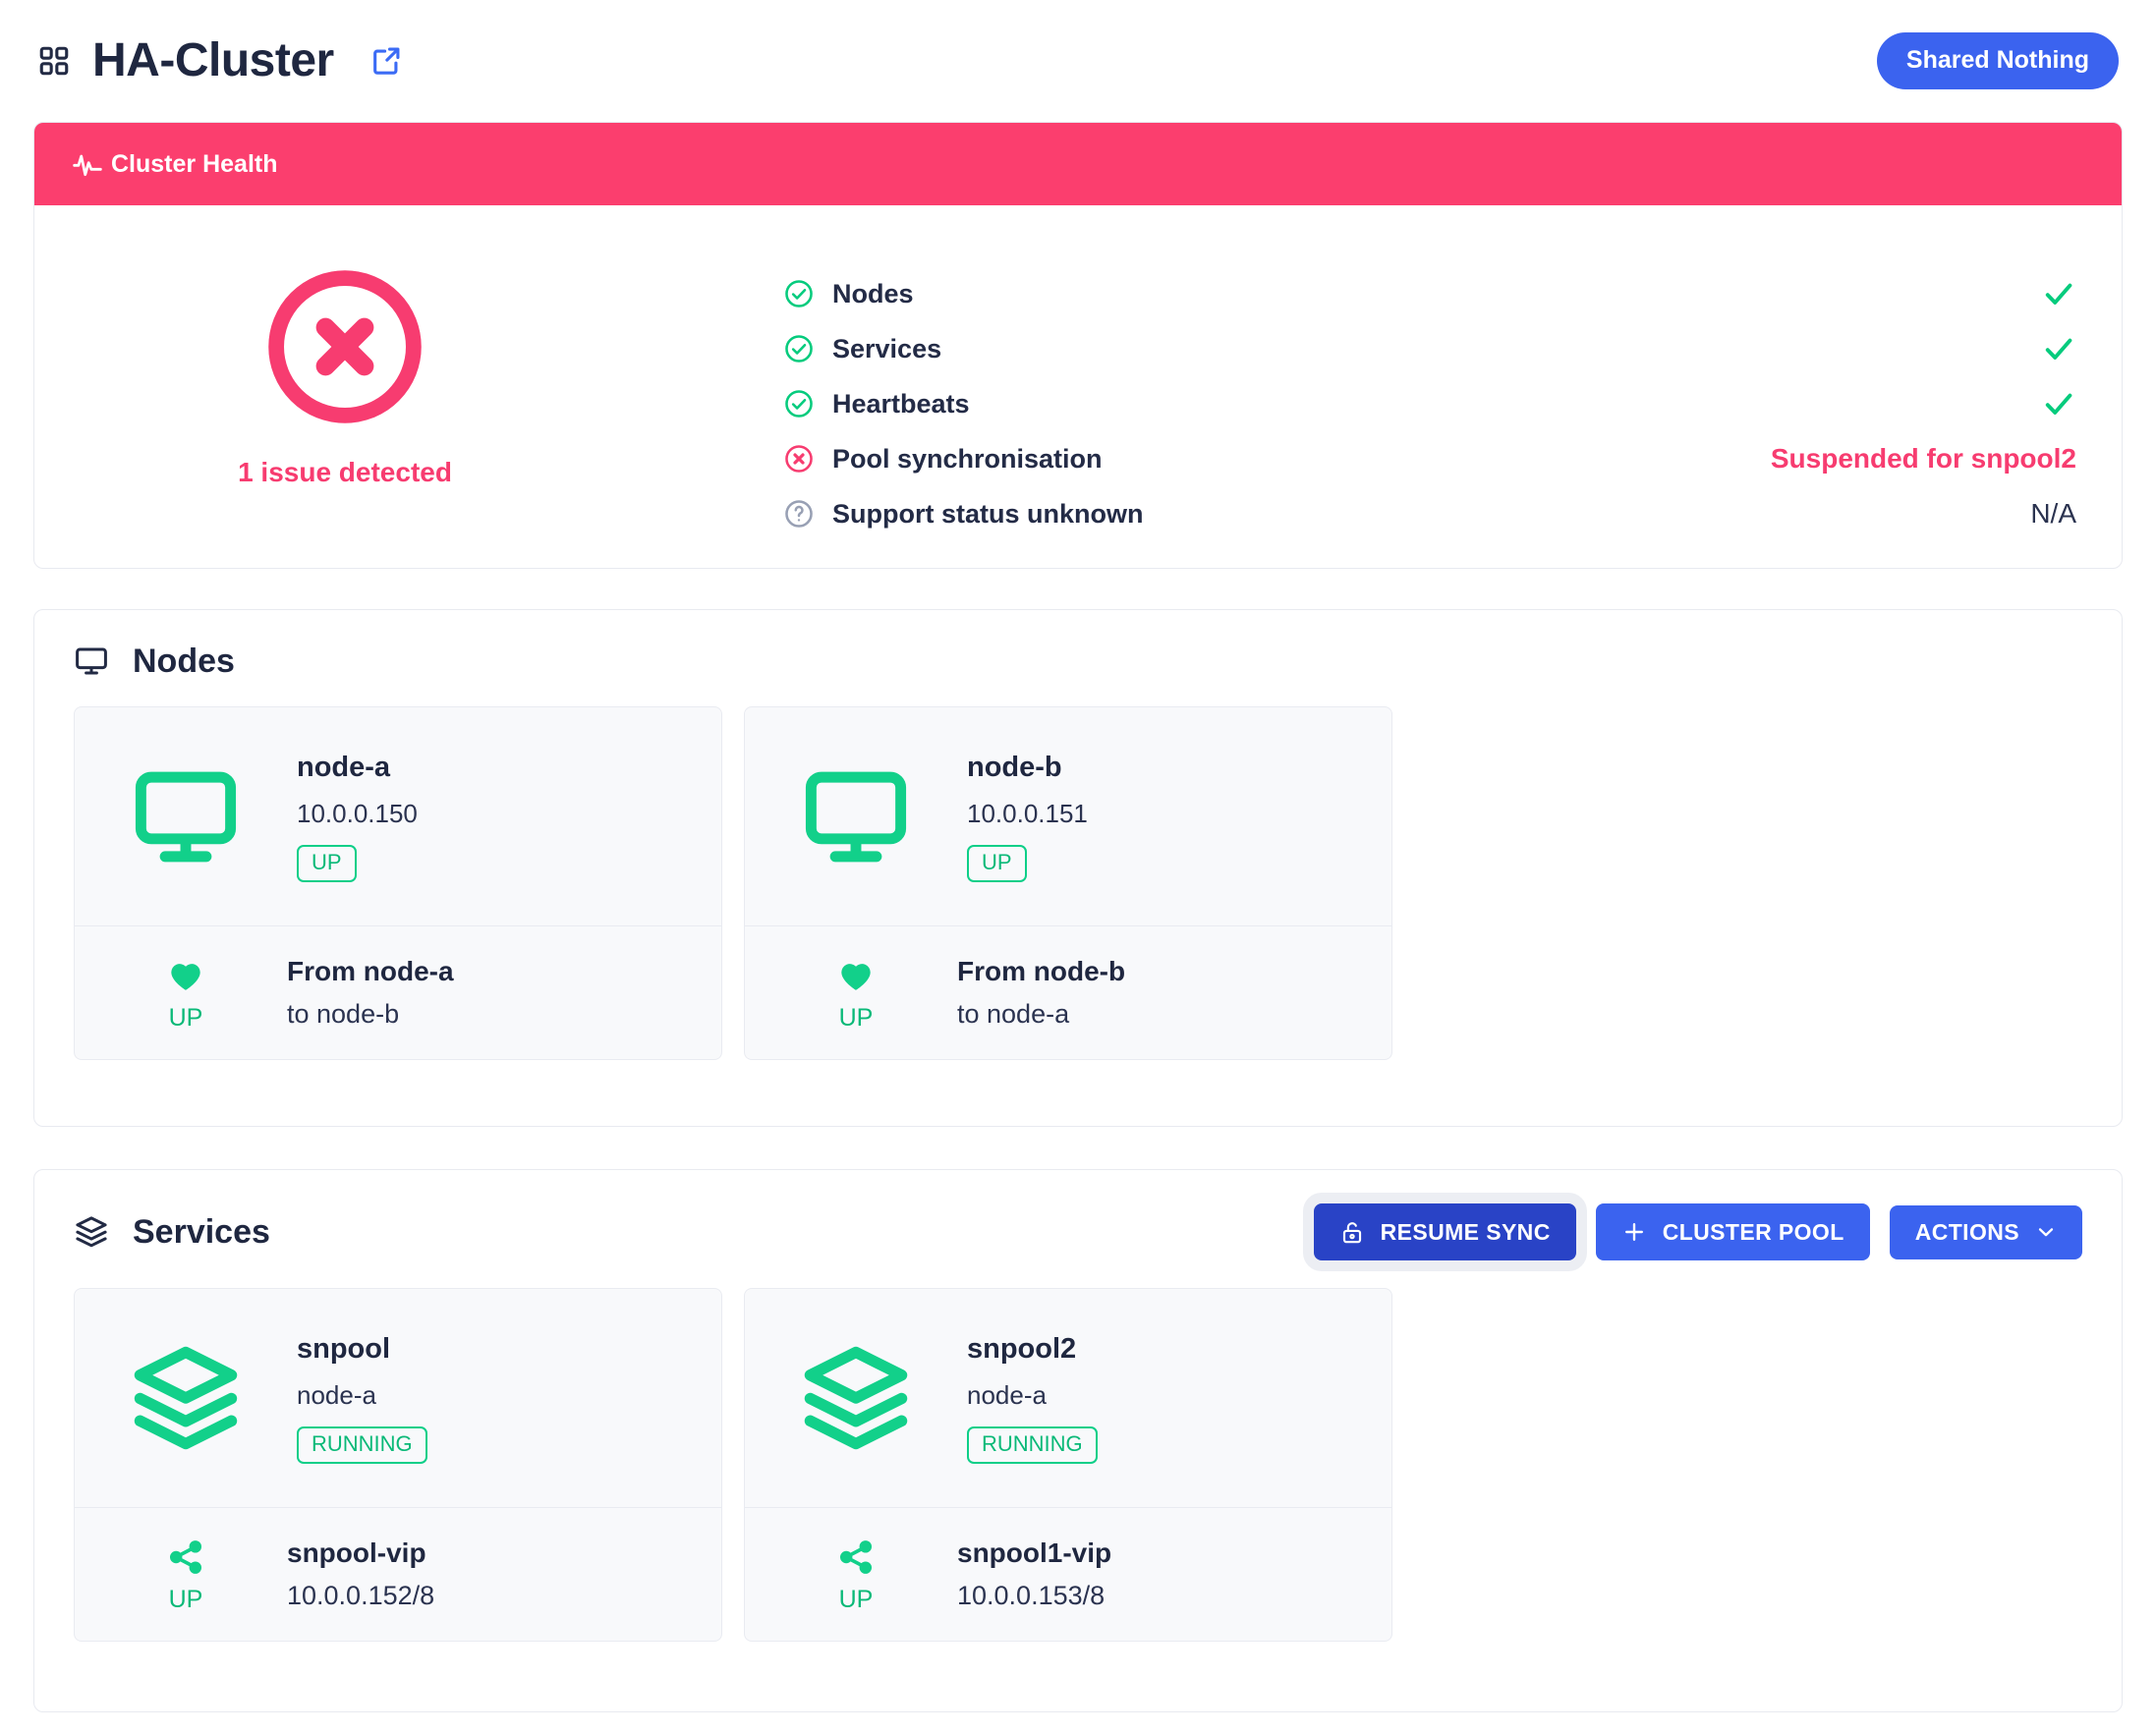  I want to click on heartbeat-to: to node-b, so click(343, 1014).